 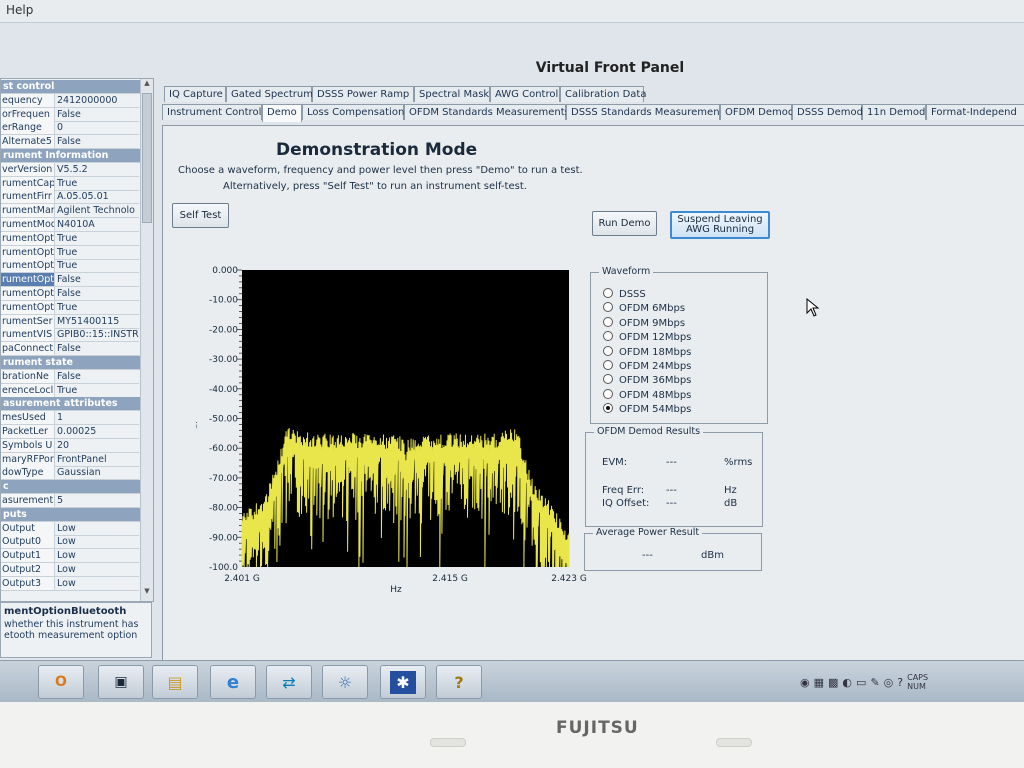 What do you see at coordinates (827, 112) in the screenshot?
I see `tab-dsss-demod: DSSS Demod` at bounding box center [827, 112].